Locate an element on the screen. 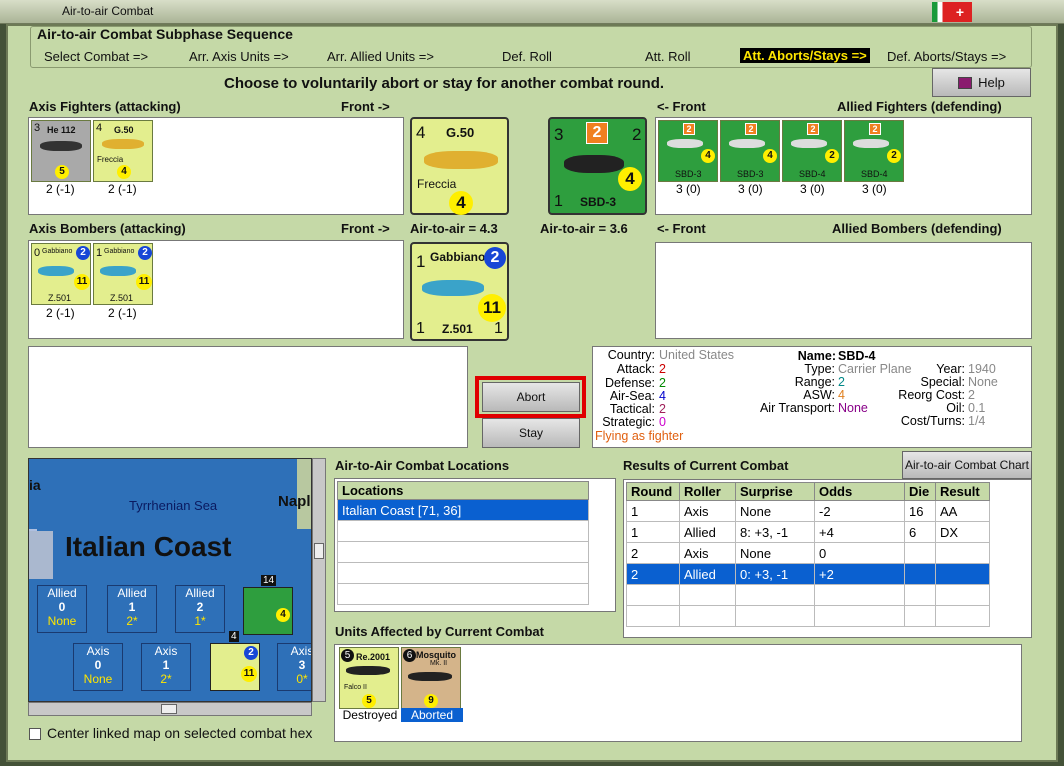 This screenshot has height=766, width=1064. counter-name: SBD-3 is located at coordinates (598, 202).